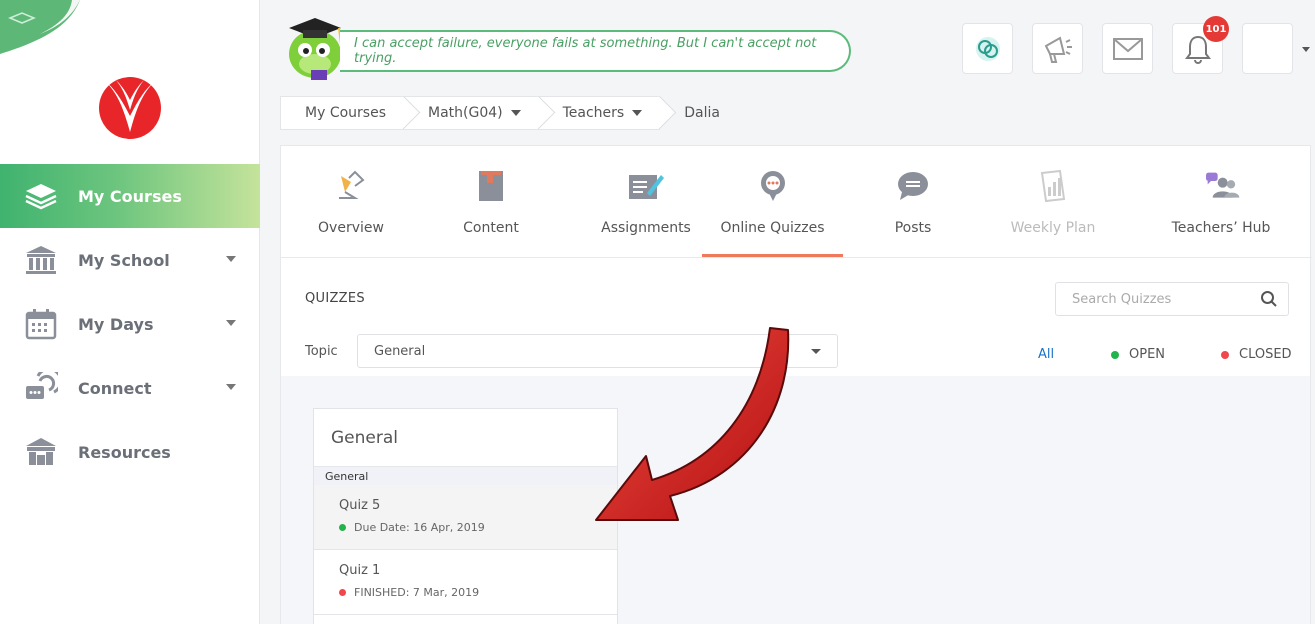 The image size is (1315, 624). What do you see at coordinates (913, 228) in the screenshot?
I see `tab-label: Posts` at bounding box center [913, 228].